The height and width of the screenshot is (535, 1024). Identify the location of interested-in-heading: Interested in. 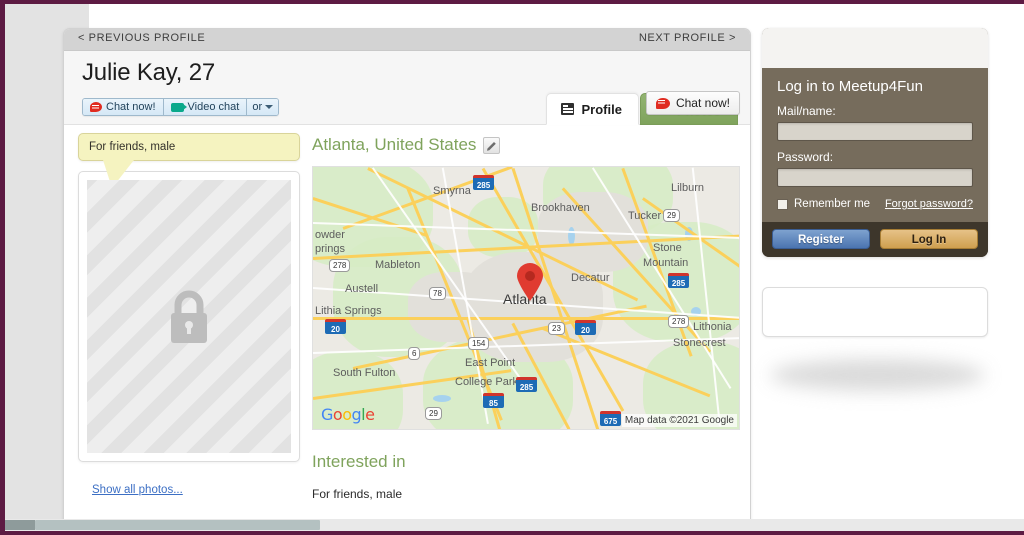
(359, 461).